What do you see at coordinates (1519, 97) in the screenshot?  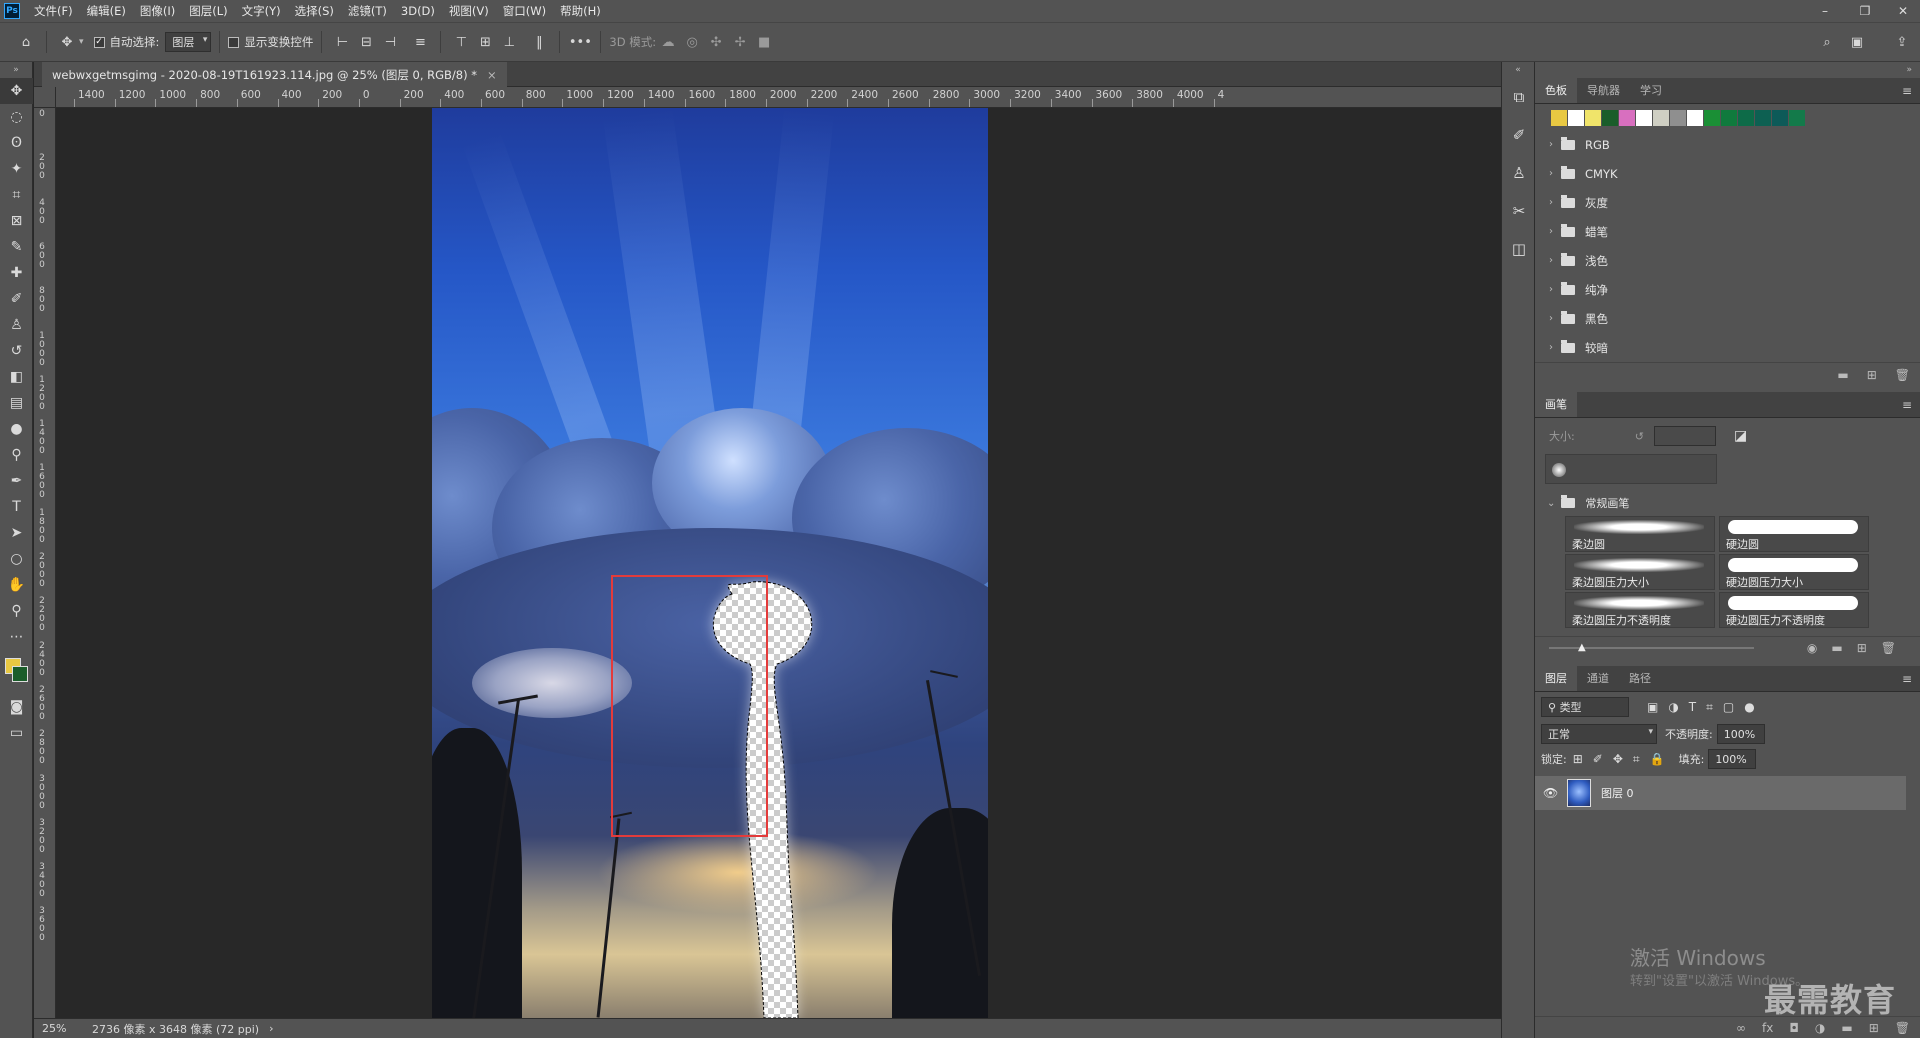 I see `history-panel-icon: ⧉` at bounding box center [1519, 97].